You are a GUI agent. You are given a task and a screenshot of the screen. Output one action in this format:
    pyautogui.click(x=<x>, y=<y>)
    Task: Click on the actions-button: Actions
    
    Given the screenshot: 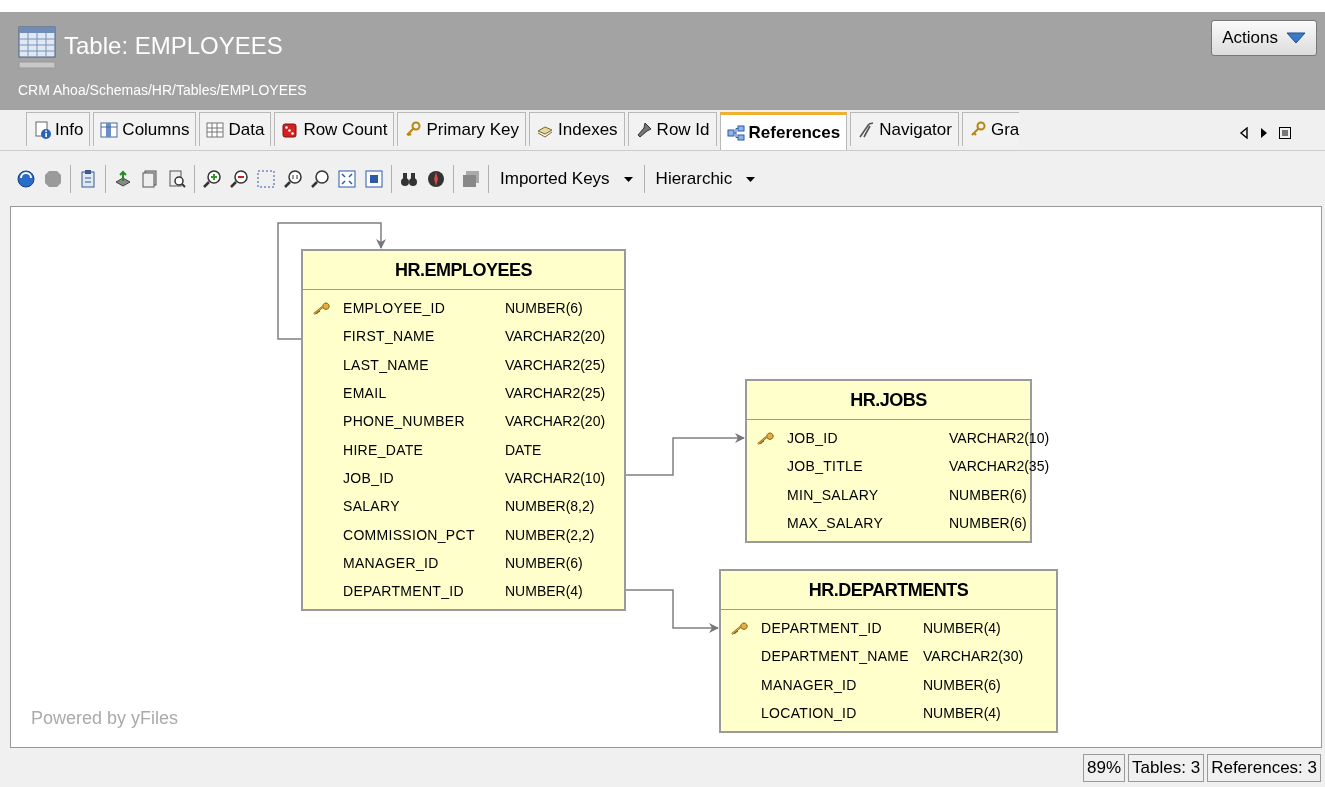 What is the action you would take?
    pyautogui.click(x=1264, y=38)
    